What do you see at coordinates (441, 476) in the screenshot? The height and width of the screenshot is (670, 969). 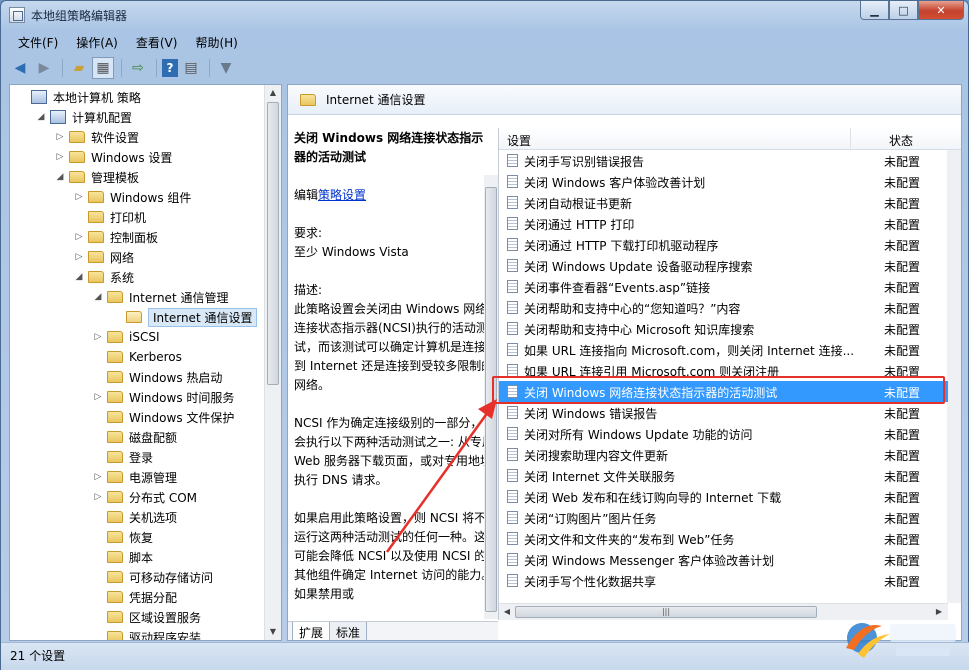 I see `annotation-arrow` at bounding box center [441, 476].